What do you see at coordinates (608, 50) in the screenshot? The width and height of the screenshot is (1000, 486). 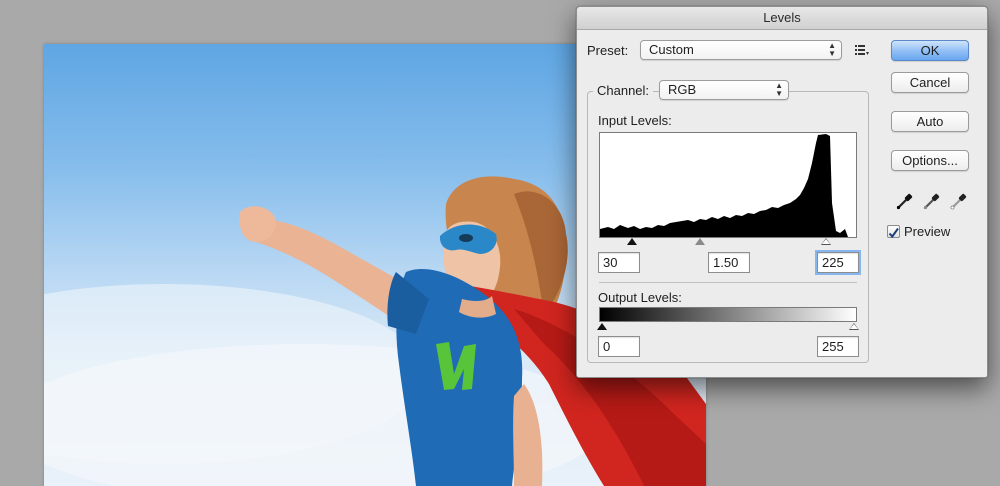 I see `preset-label: Preset:` at bounding box center [608, 50].